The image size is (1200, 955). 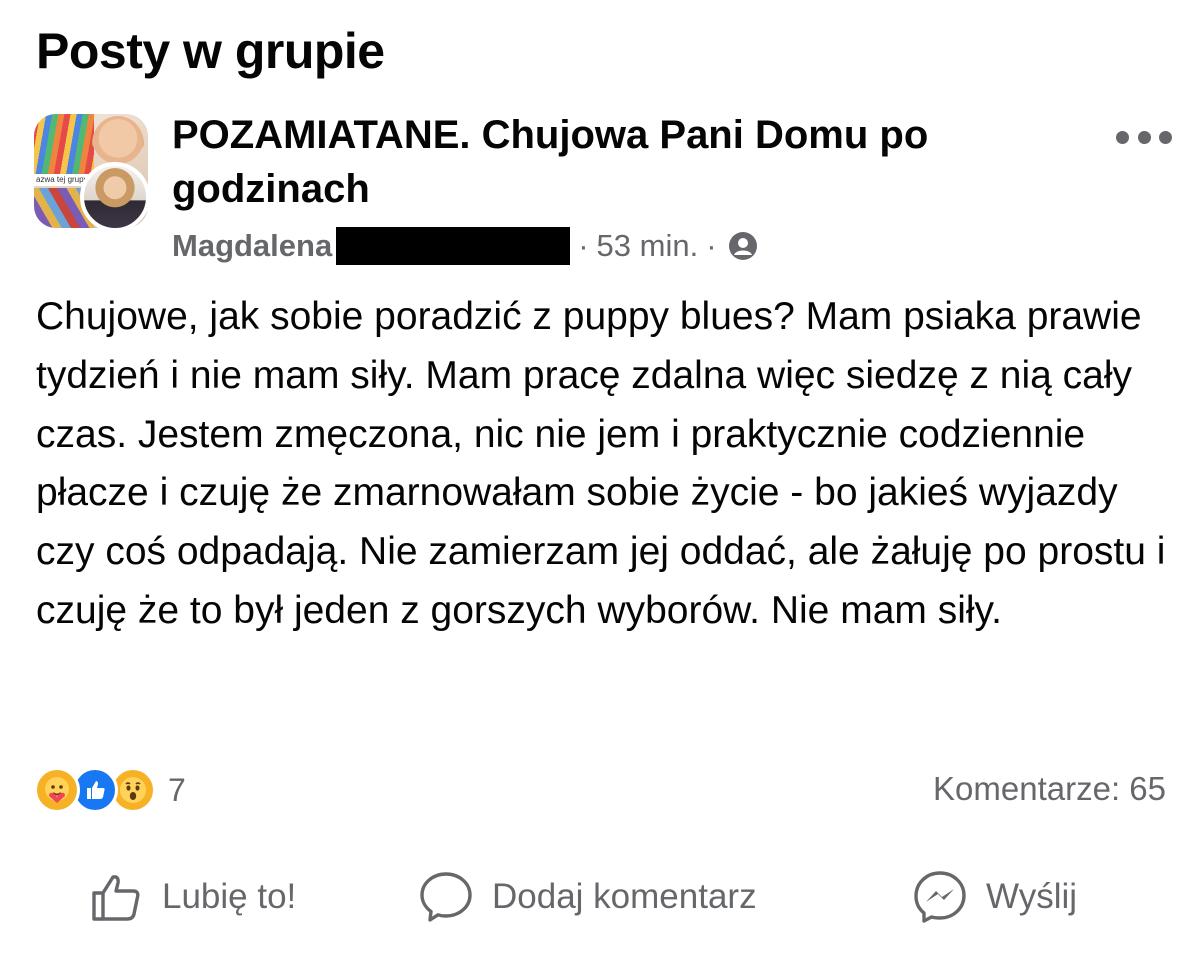 What do you see at coordinates (57, 790) in the screenshot?
I see `care-reaction-icon` at bounding box center [57, 790].